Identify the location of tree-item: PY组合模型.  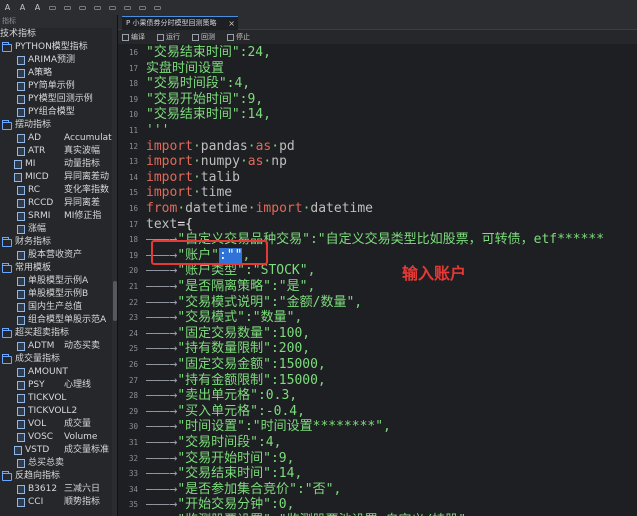
(58, 112).